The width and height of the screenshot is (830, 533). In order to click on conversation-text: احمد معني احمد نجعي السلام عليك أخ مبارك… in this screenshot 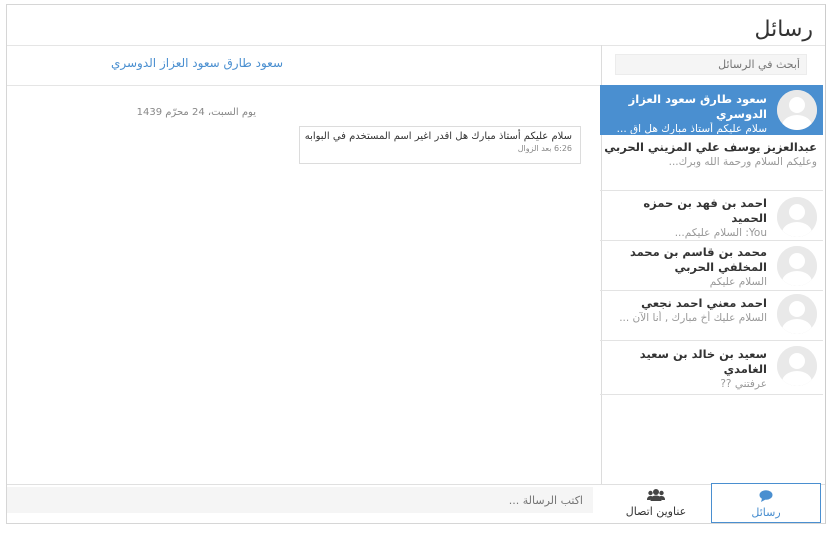, I will do `click(685, 310)`.